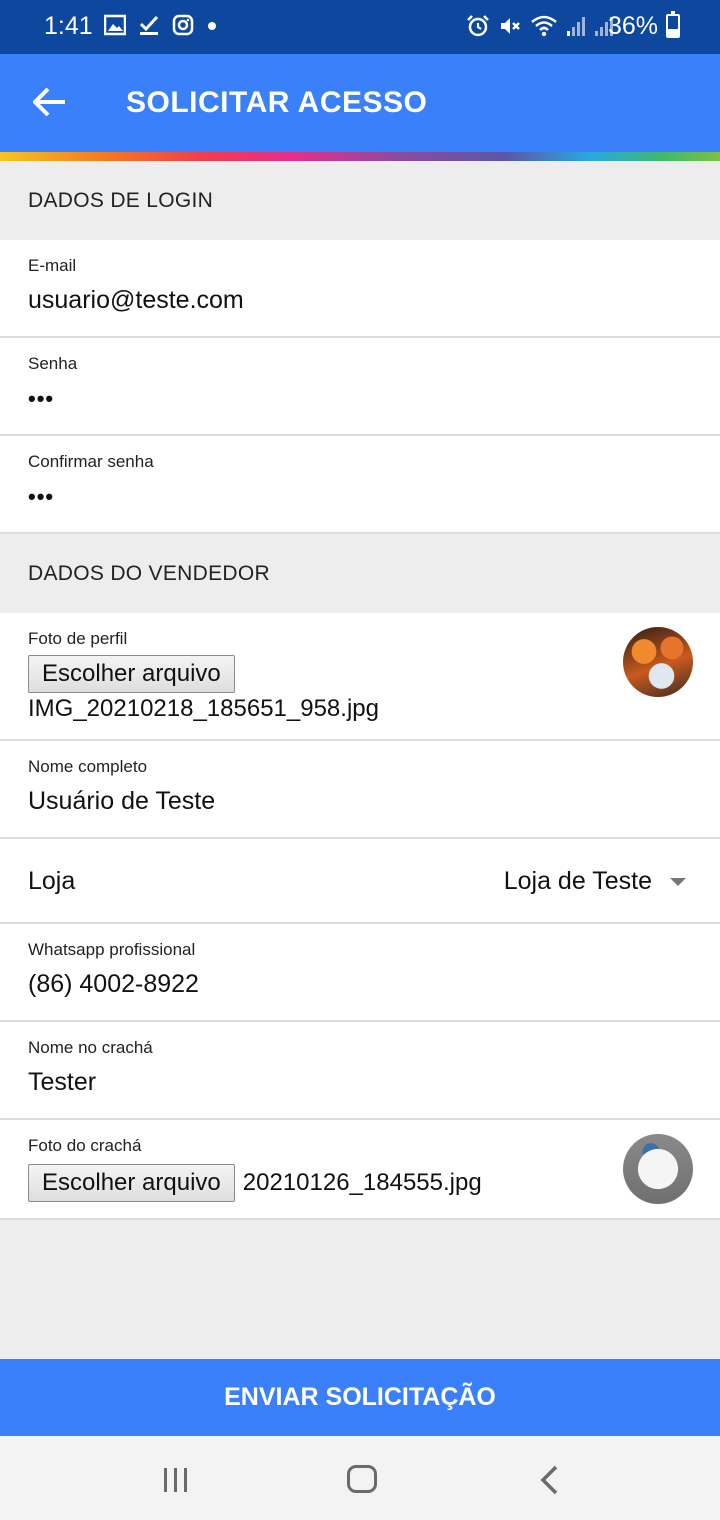 Image resolution: width=720 pixels, height=1520 pixels. Describe the element at coordinates (131, 1183) in the screenshot. I see `badge-photo-choose-button: Escolher arquivo` at that location.